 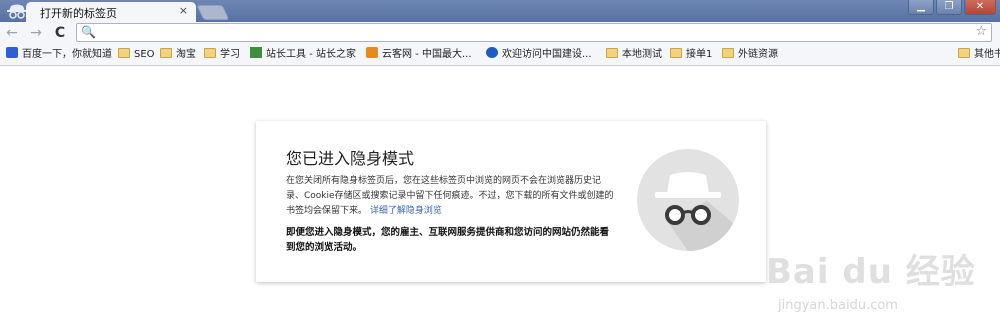 I want to click on bookmark-star-icon: ☆, so click(x=981, y=31).